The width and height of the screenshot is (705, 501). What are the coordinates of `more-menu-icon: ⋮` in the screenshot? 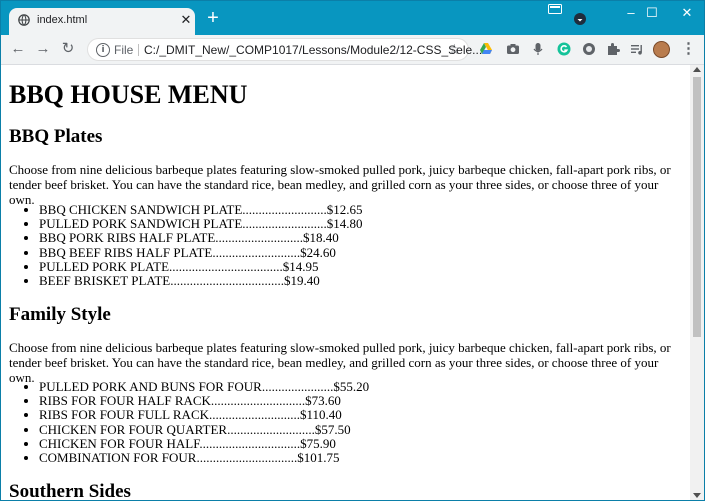 It's located at (688, 49).